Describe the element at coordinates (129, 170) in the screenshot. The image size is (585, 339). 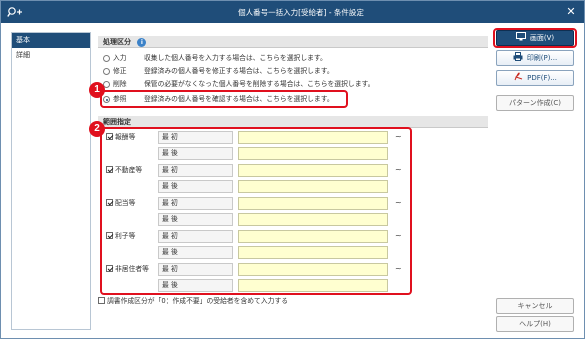
I see `category-label-realestate: 不動産等` at that location.